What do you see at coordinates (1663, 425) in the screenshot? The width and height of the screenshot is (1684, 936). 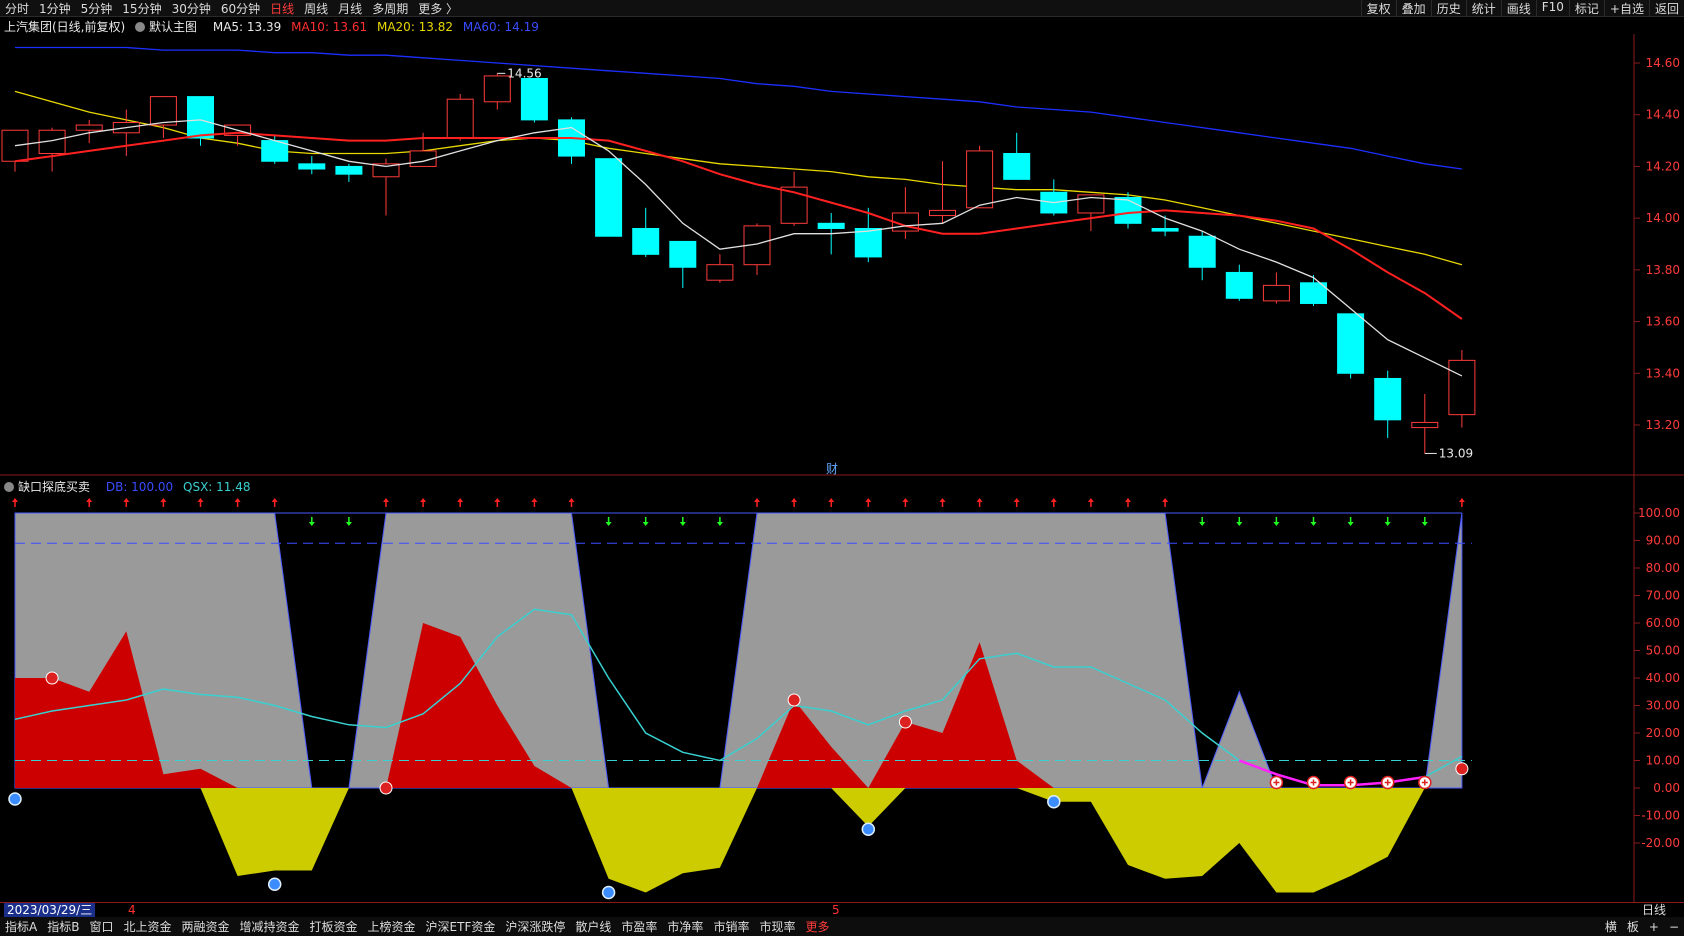 I see `main-y-tick-7: 13.20` at bounding box center [1663, 425].